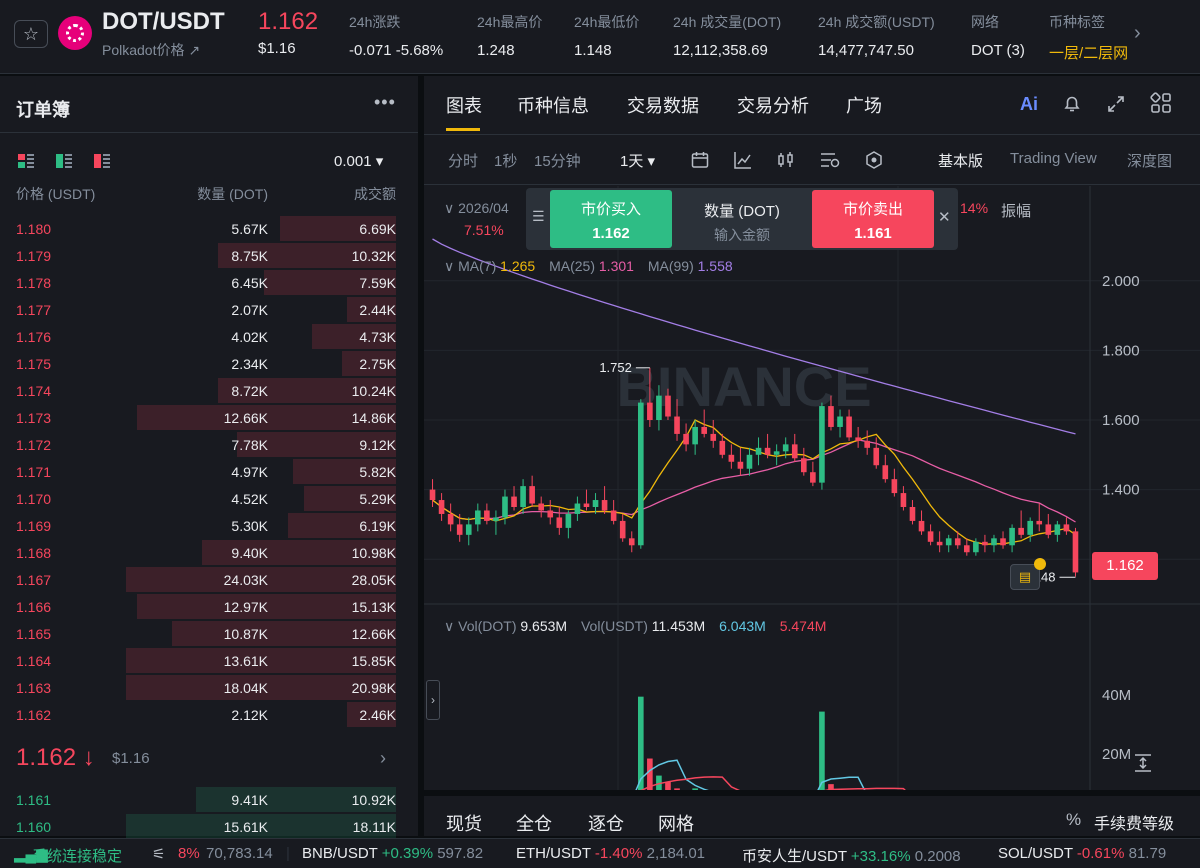 This screenshot has width=1200, height=868. I want to click on expand-icon, so click(1116, 104).